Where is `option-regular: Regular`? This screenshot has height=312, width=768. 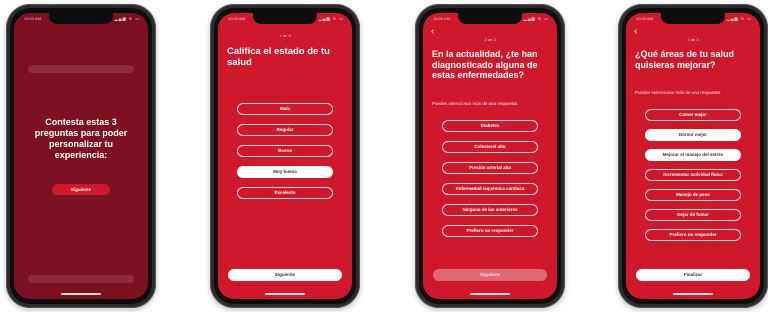
option-regular: Regular is located at coordinates (285, 130).